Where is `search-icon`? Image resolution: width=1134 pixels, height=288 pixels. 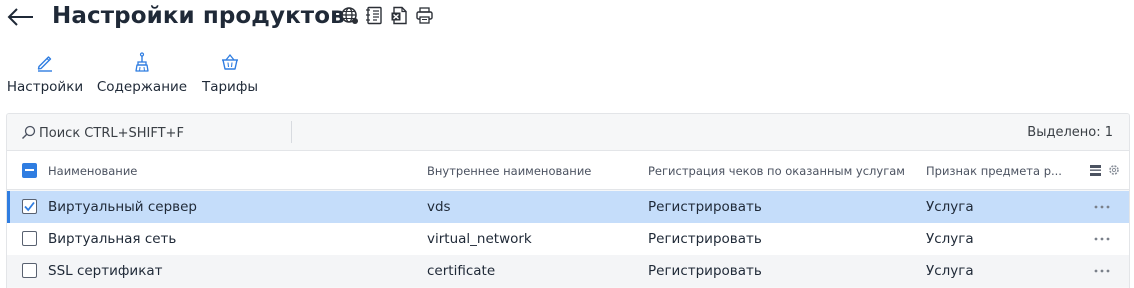 search-icon is located at coordinates (29, 132).